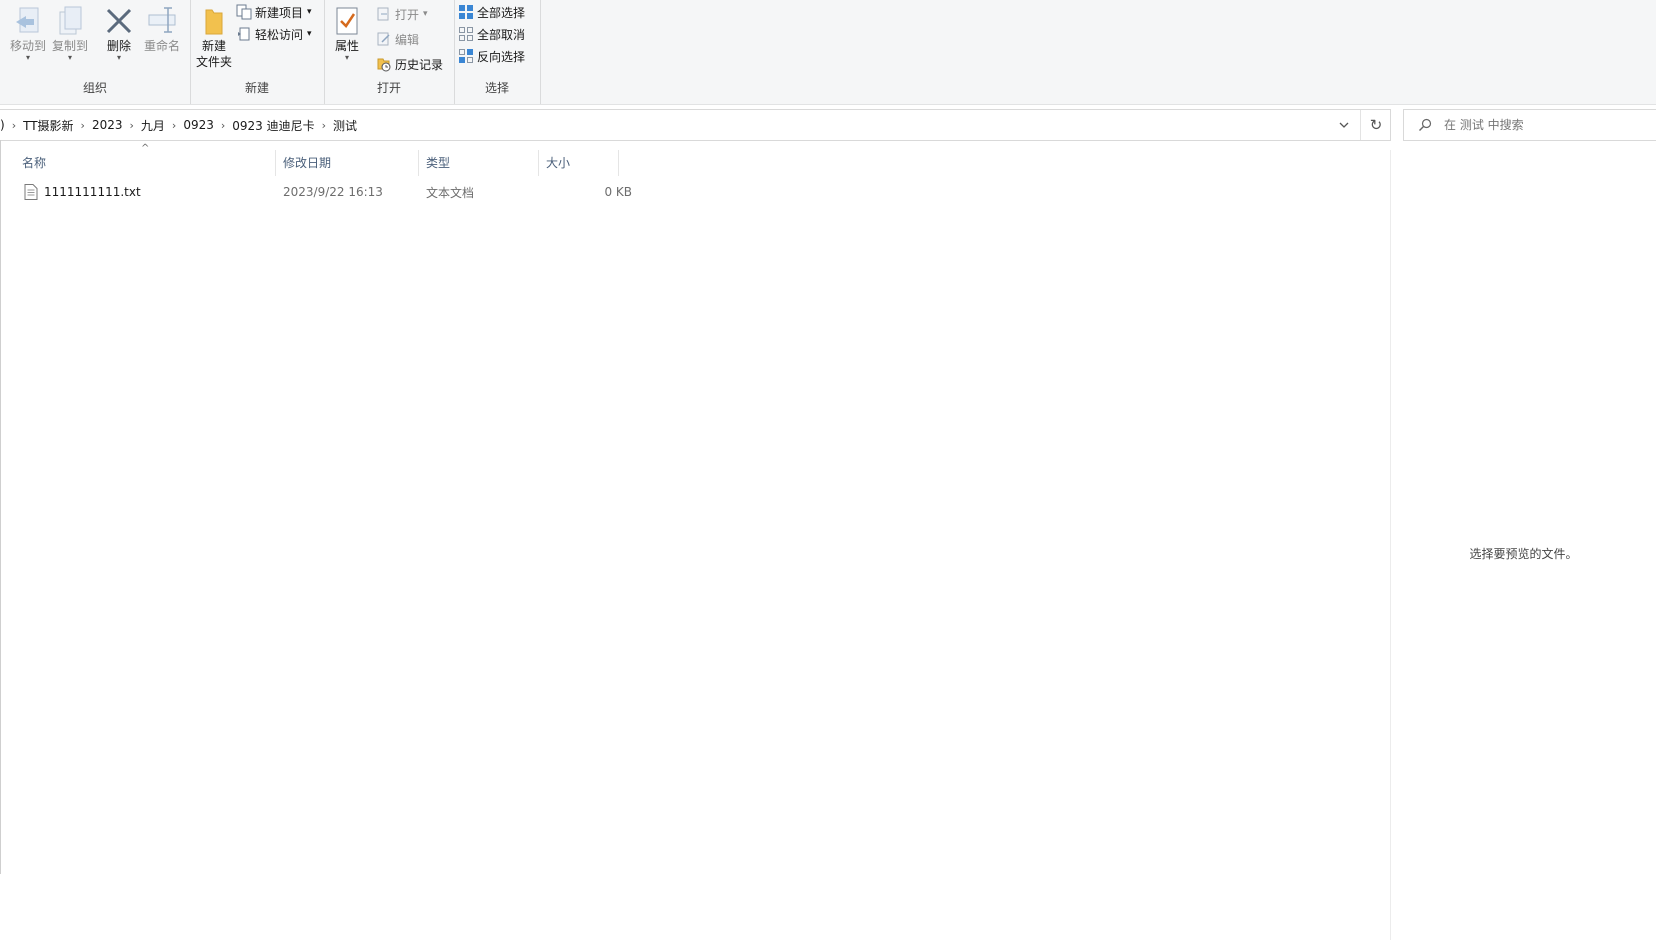 The height and width of the screenshot is (940, 1656). Describe the element at coordinates (450, 192) in the screenshot. I see `file-type: 文本文档` at that location.